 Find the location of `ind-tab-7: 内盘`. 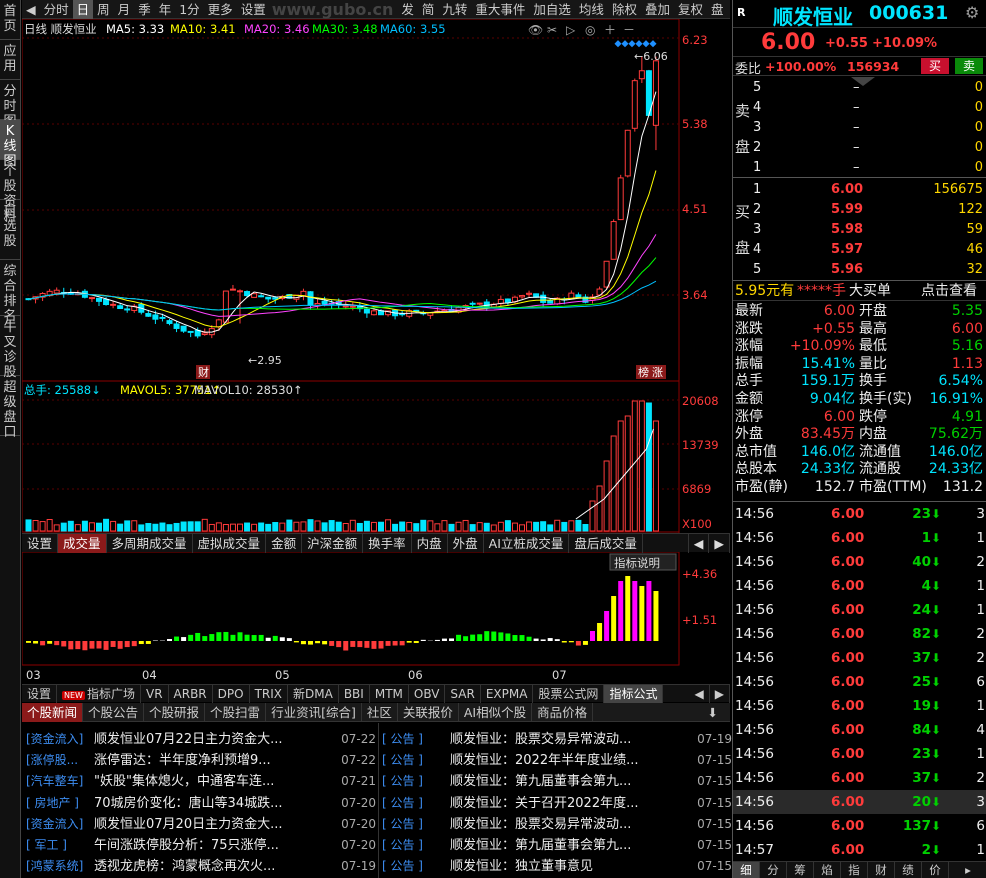

ind-tab-7: 内盘 is located at coordinates (430, 543).